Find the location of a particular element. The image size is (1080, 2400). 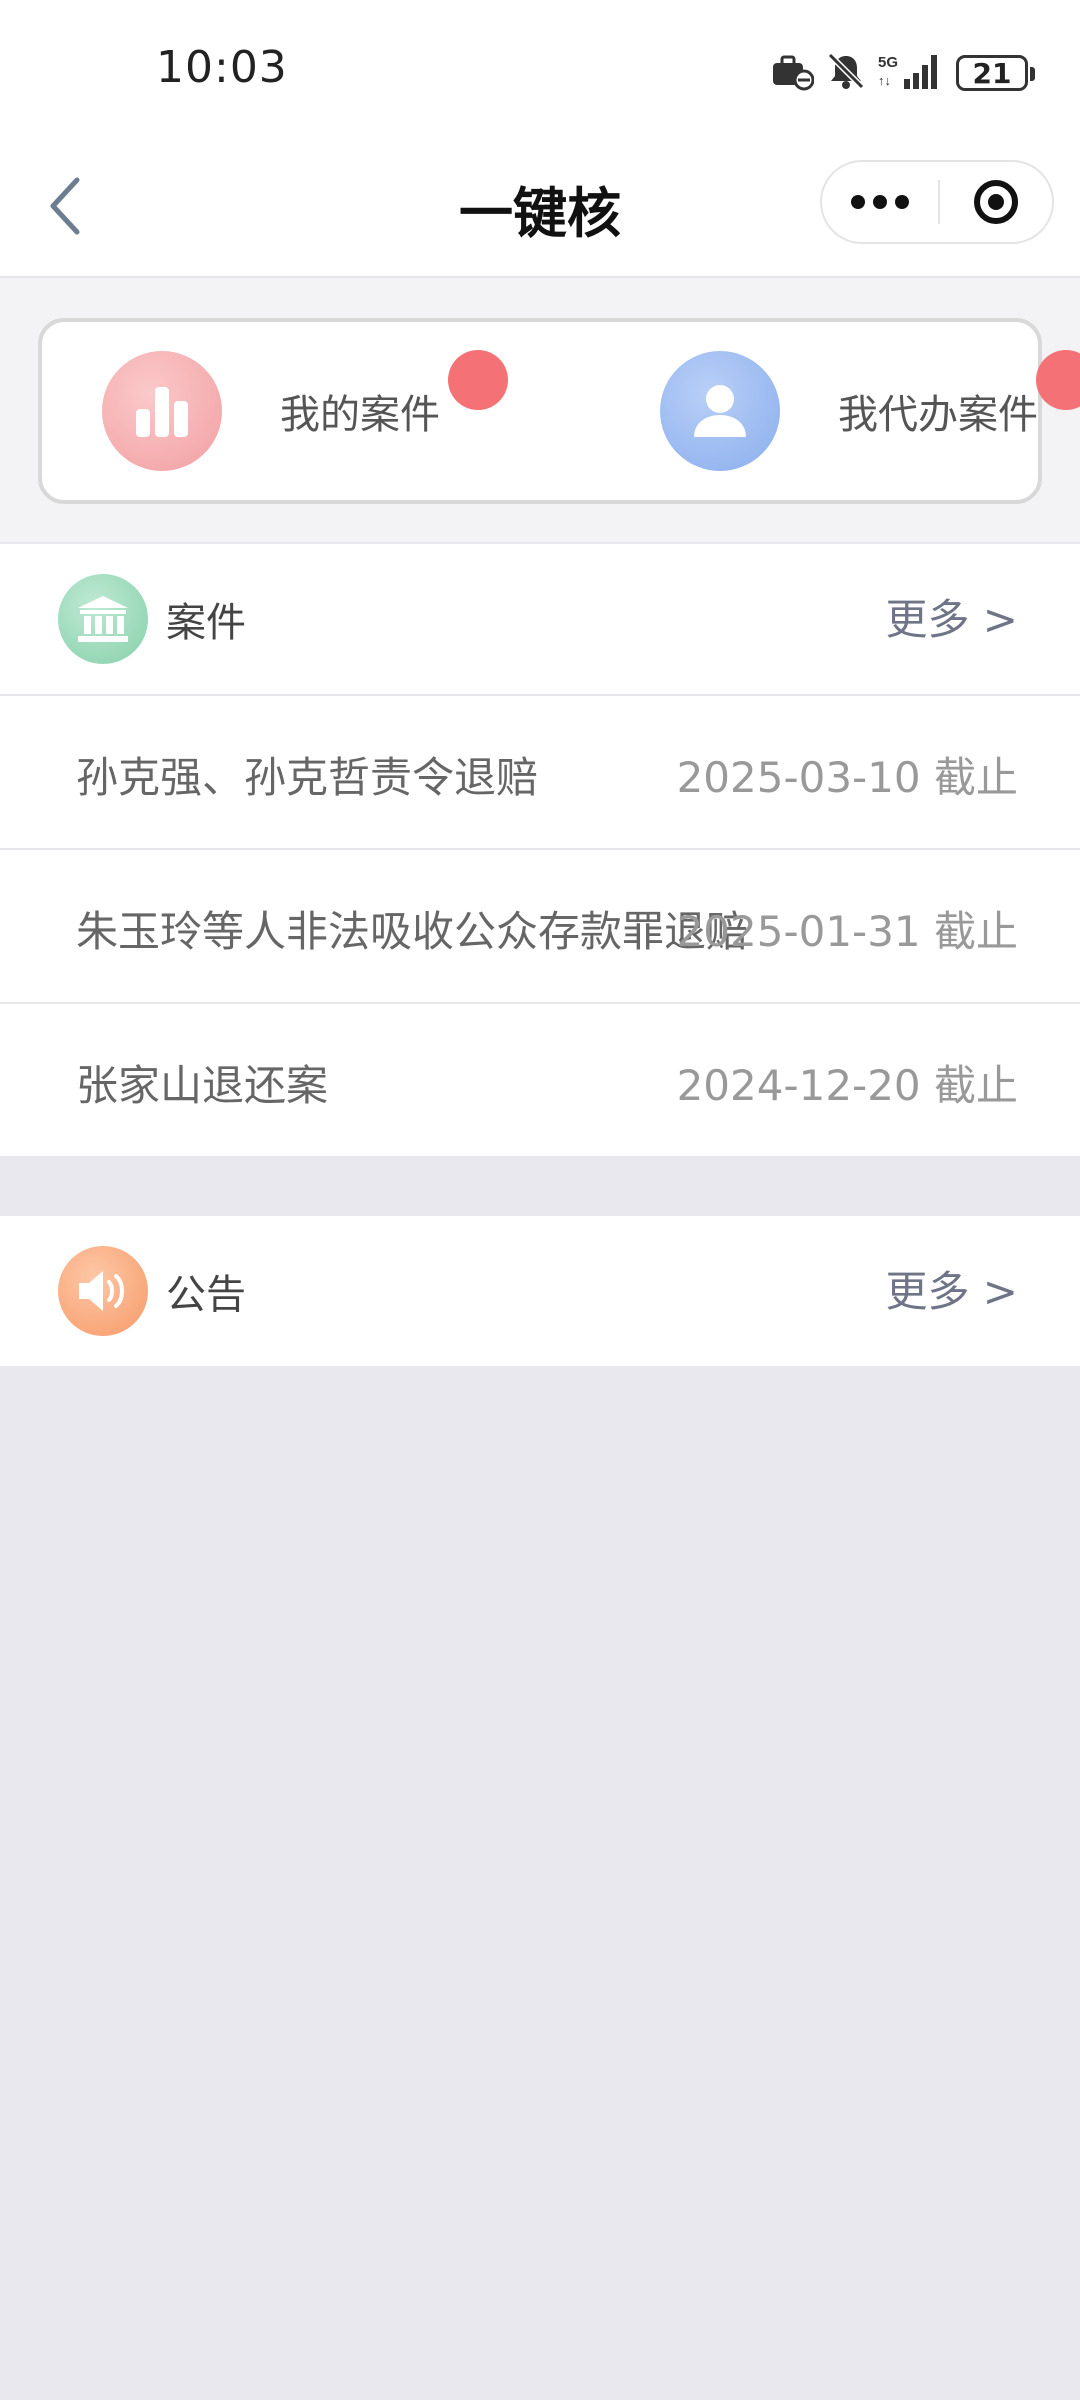

case-title: 孙克强、孙克哲责令退赔 is located at coordinates (307, 777).